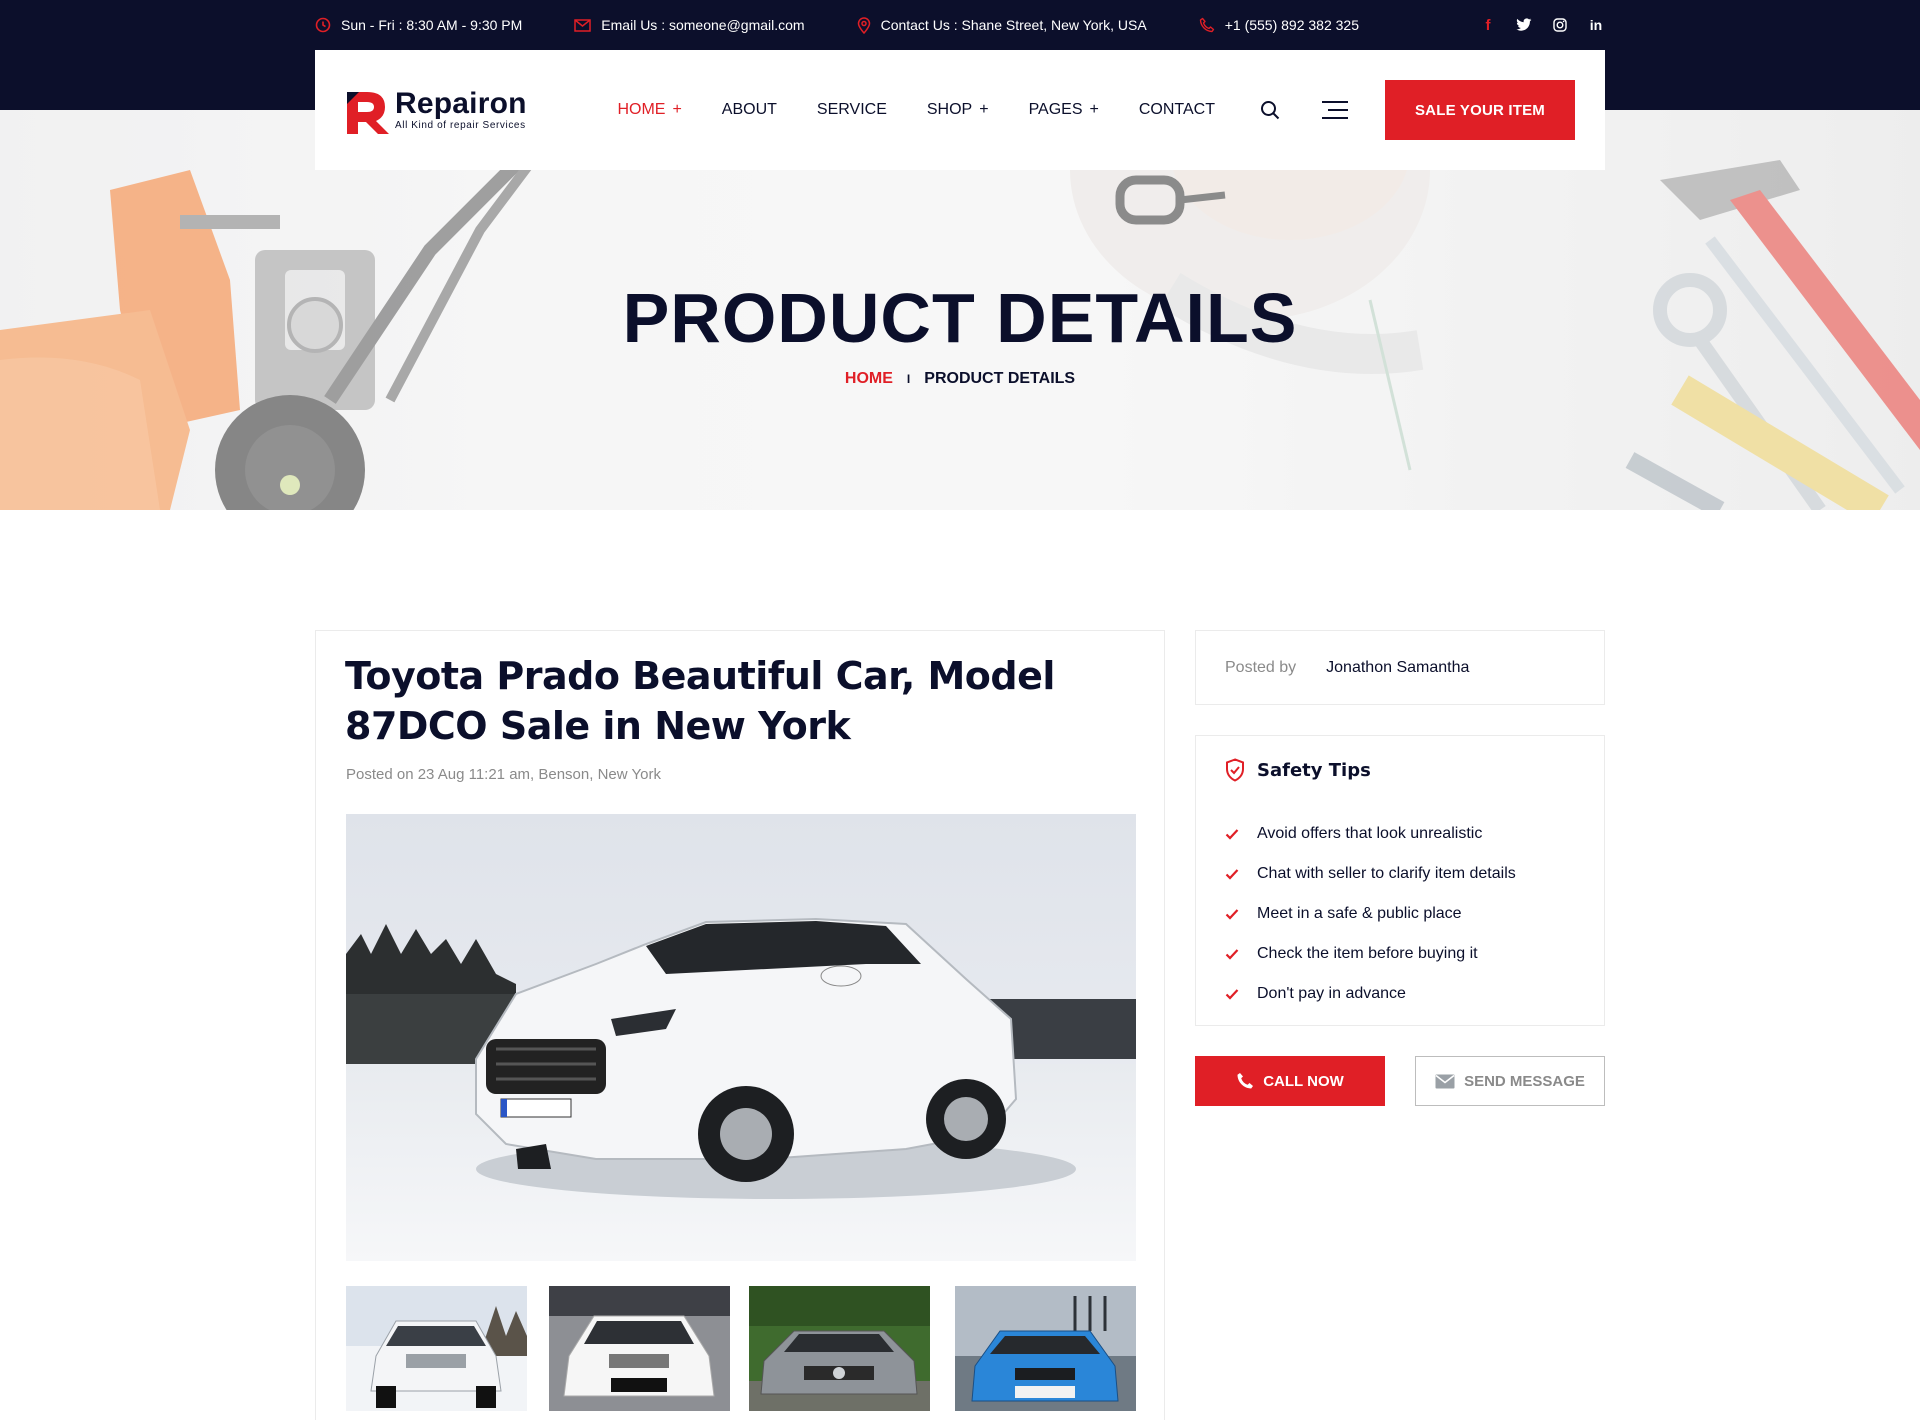  Describe the element at coordinates (1488, 25) in the screenshot. I see `facebook-icon: f` at that location.